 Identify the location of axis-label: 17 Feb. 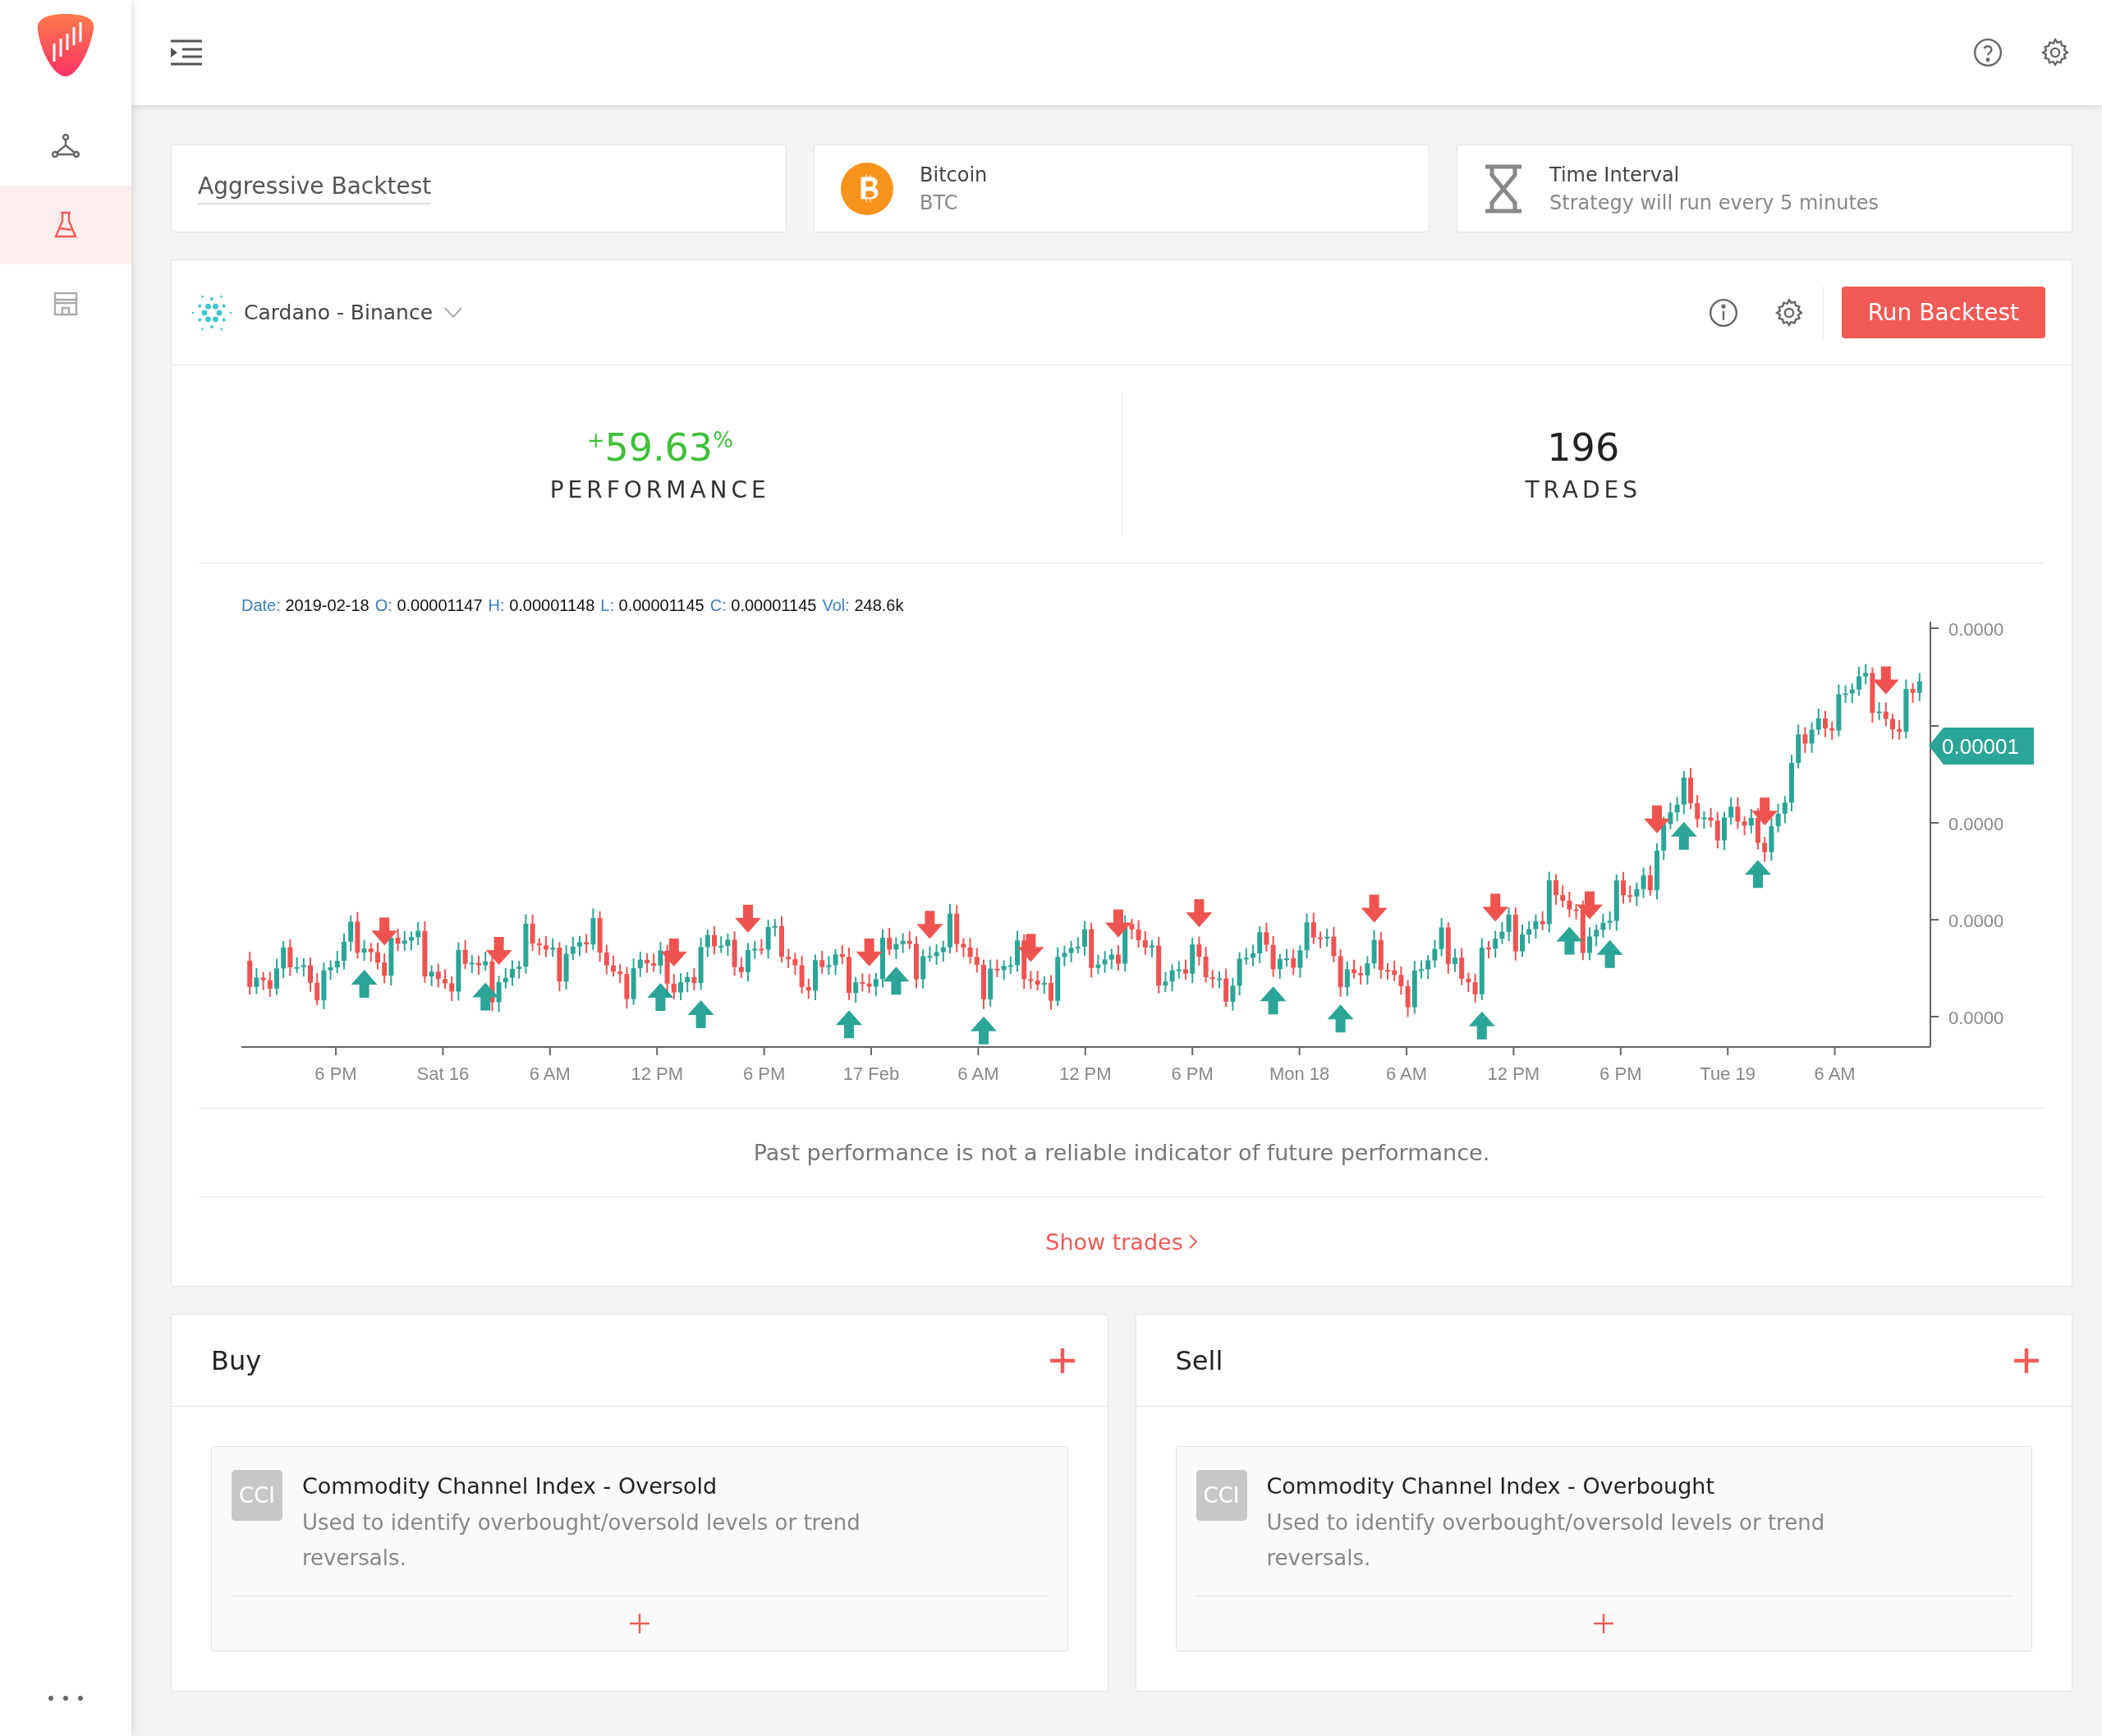
(871, 1073).